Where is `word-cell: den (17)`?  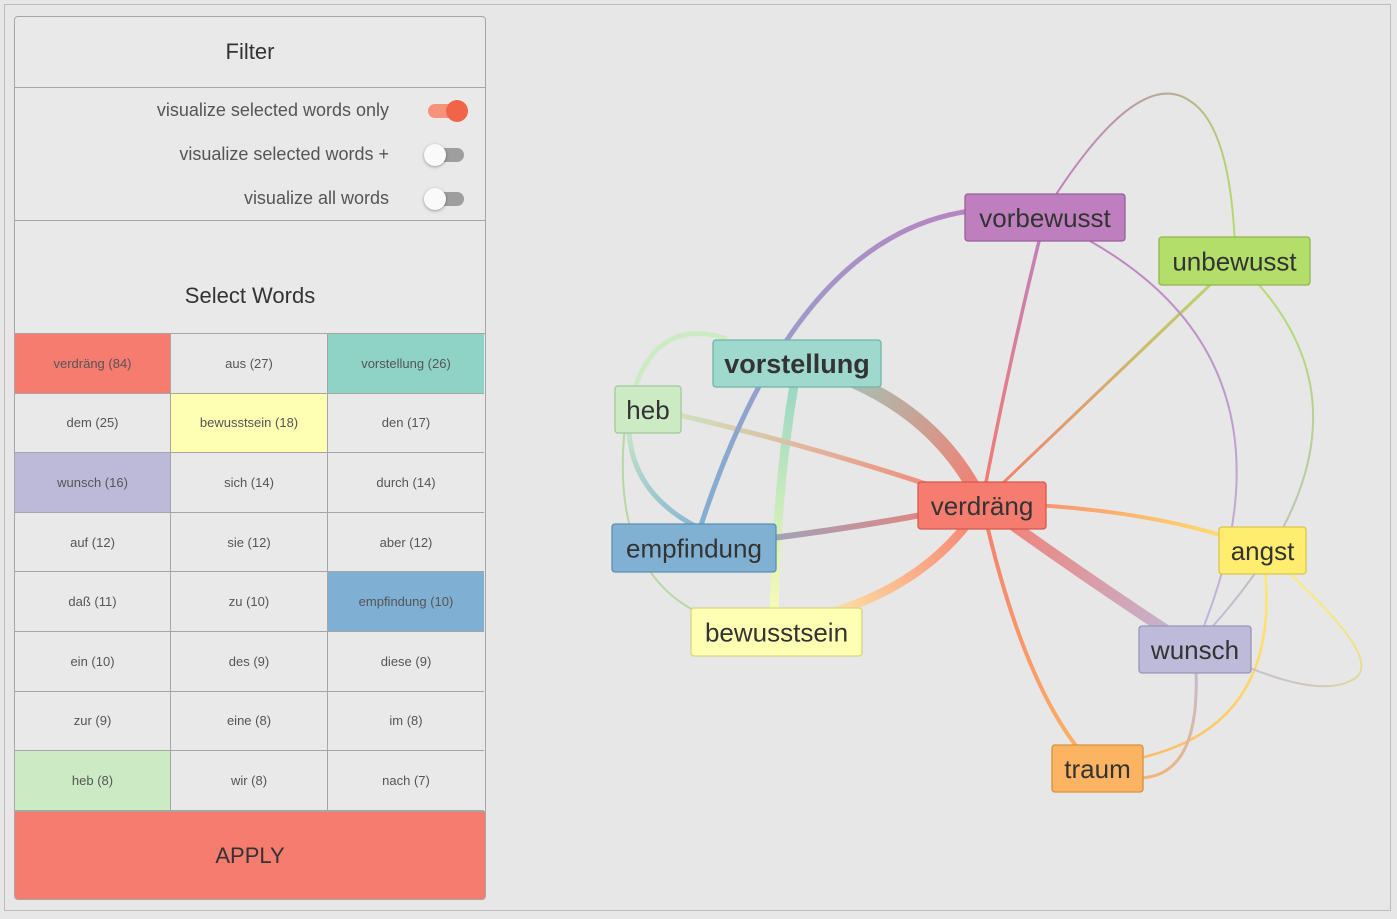
word-cell: den (17) is located at coordinates (406, 424).